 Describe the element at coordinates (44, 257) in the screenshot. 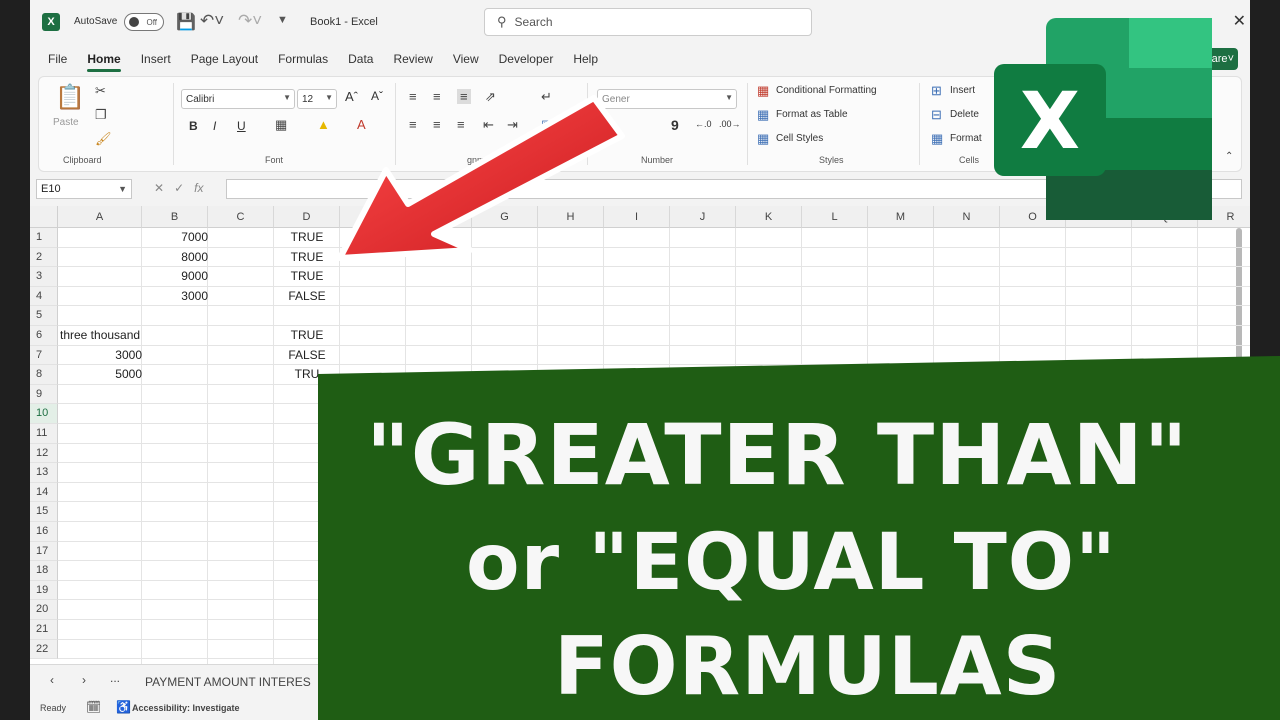

I see `row-header: 2` at that location.